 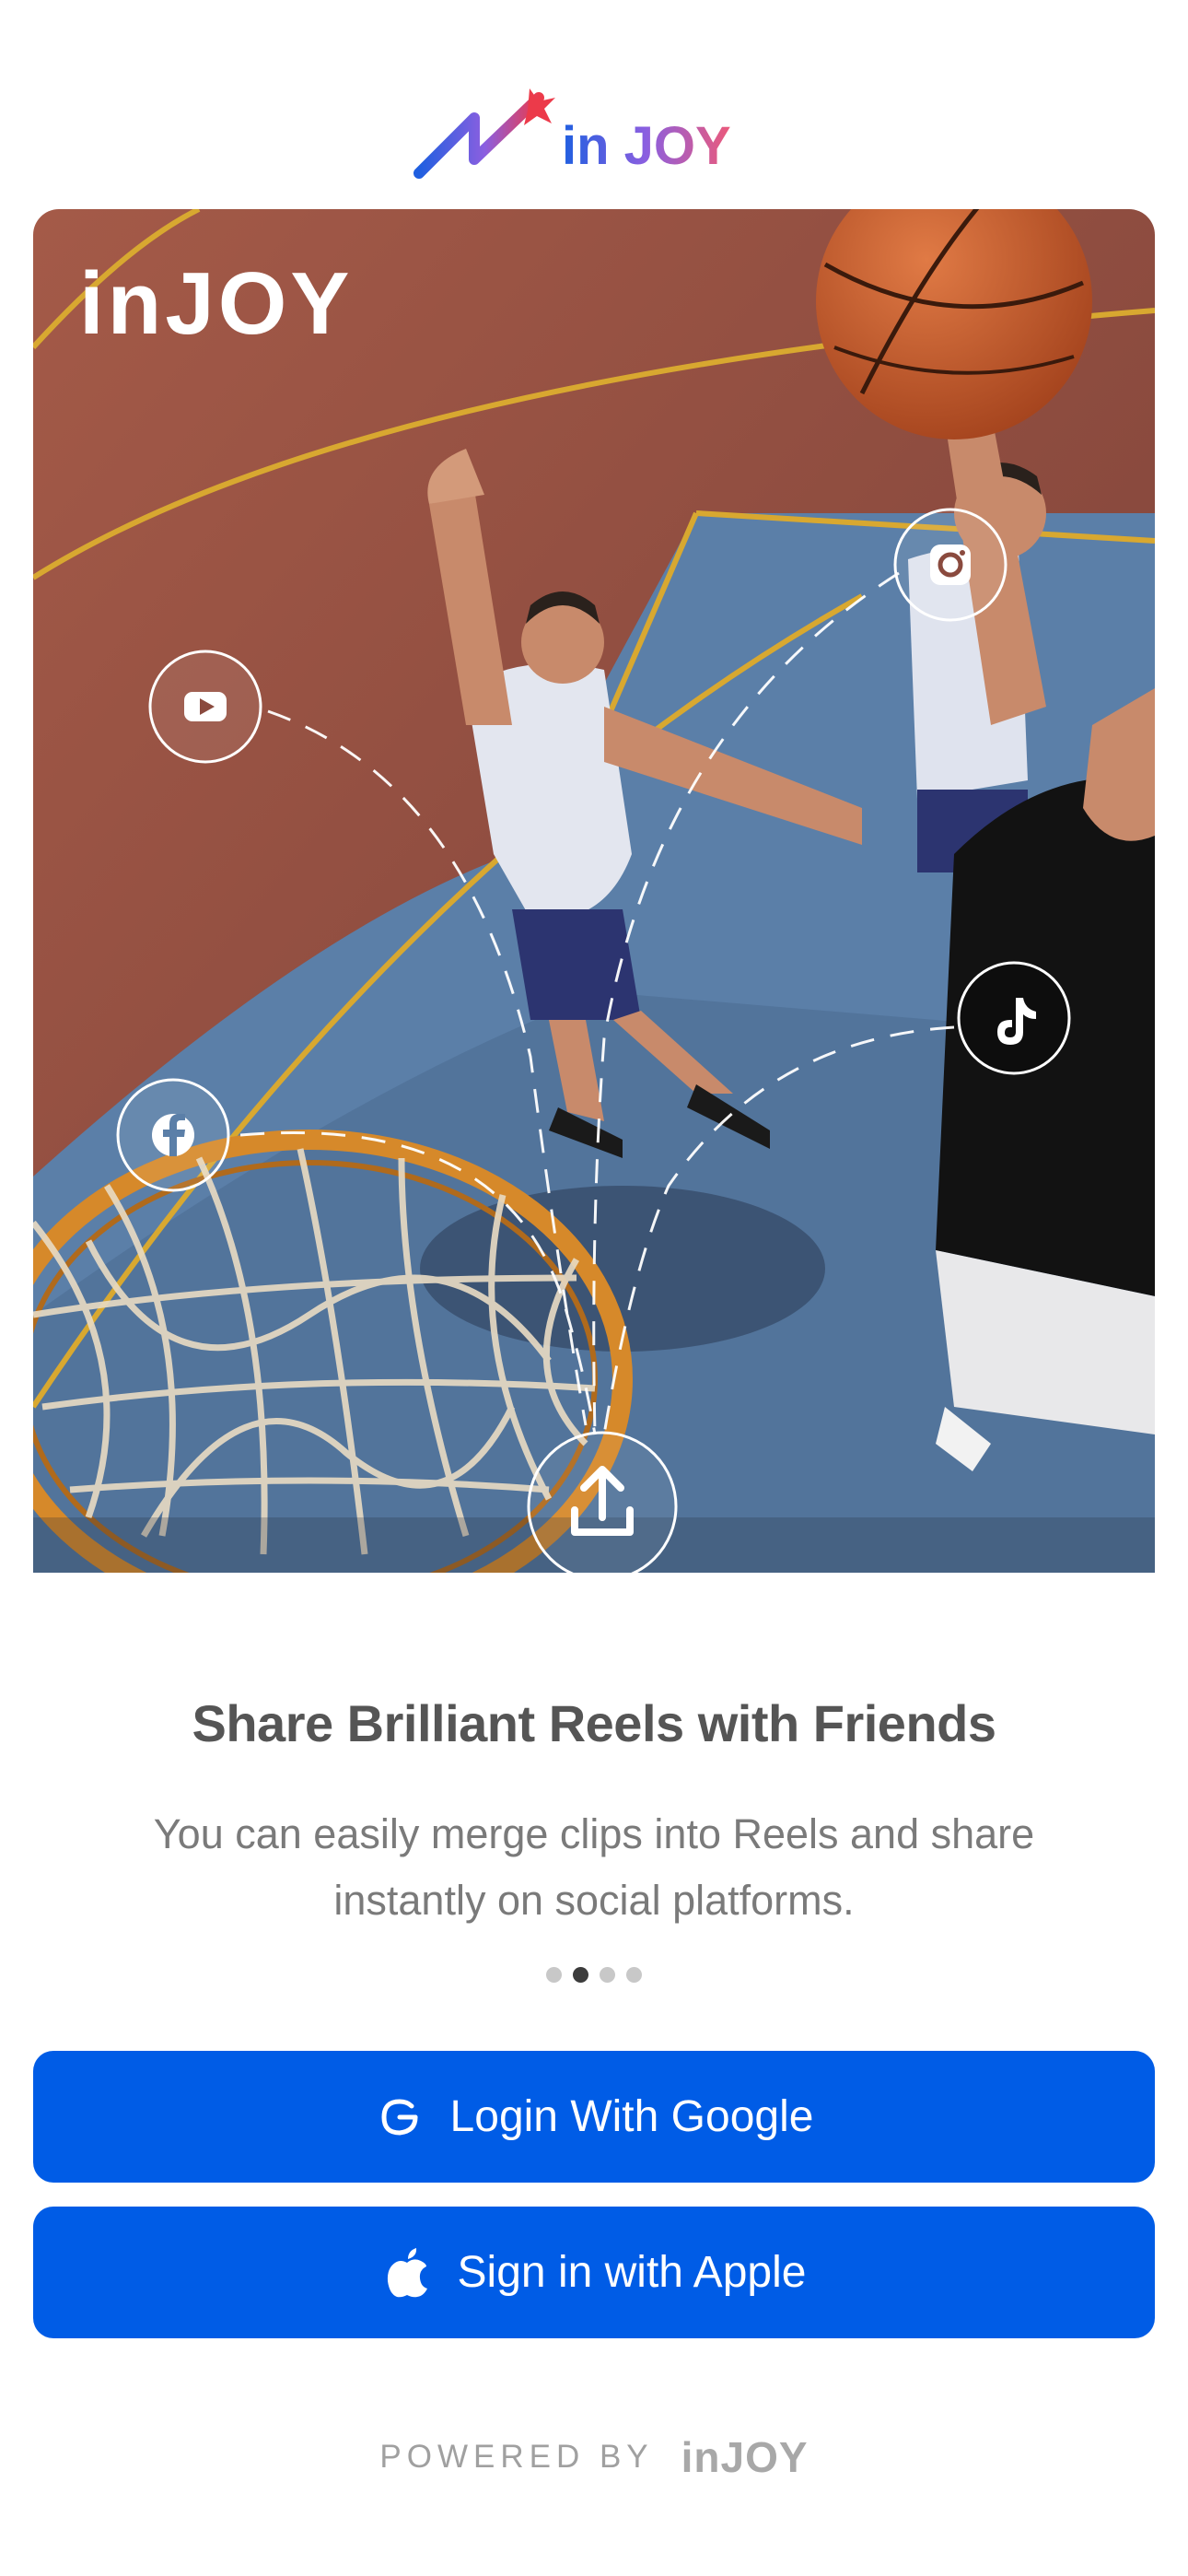 I want to click on onboarding-title: Share Brilliant Reels with Friends, so click(x=594, y=1723).